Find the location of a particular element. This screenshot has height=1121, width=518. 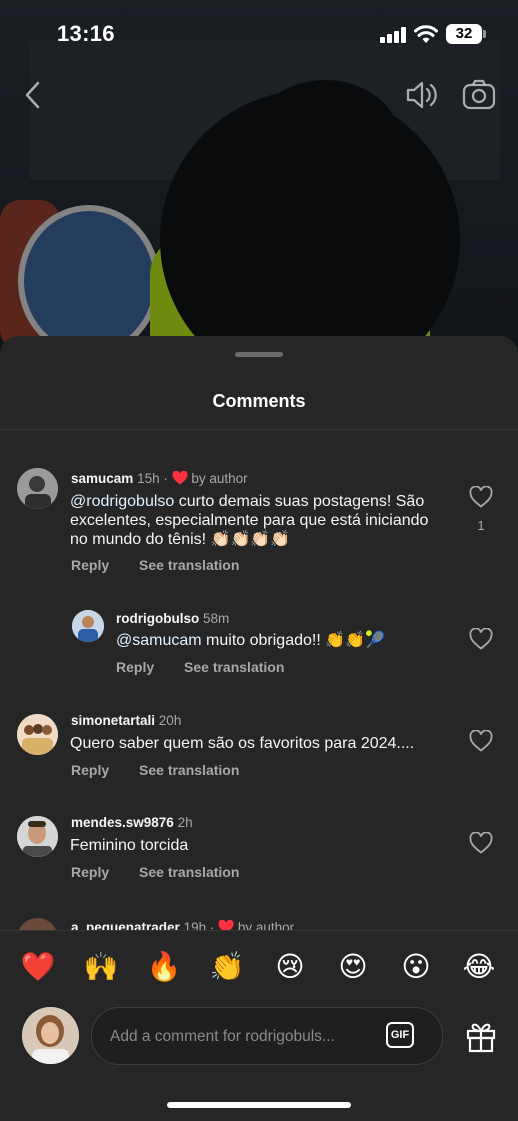

comment-text: Feminino torcida is located at coordinates (129, 845).